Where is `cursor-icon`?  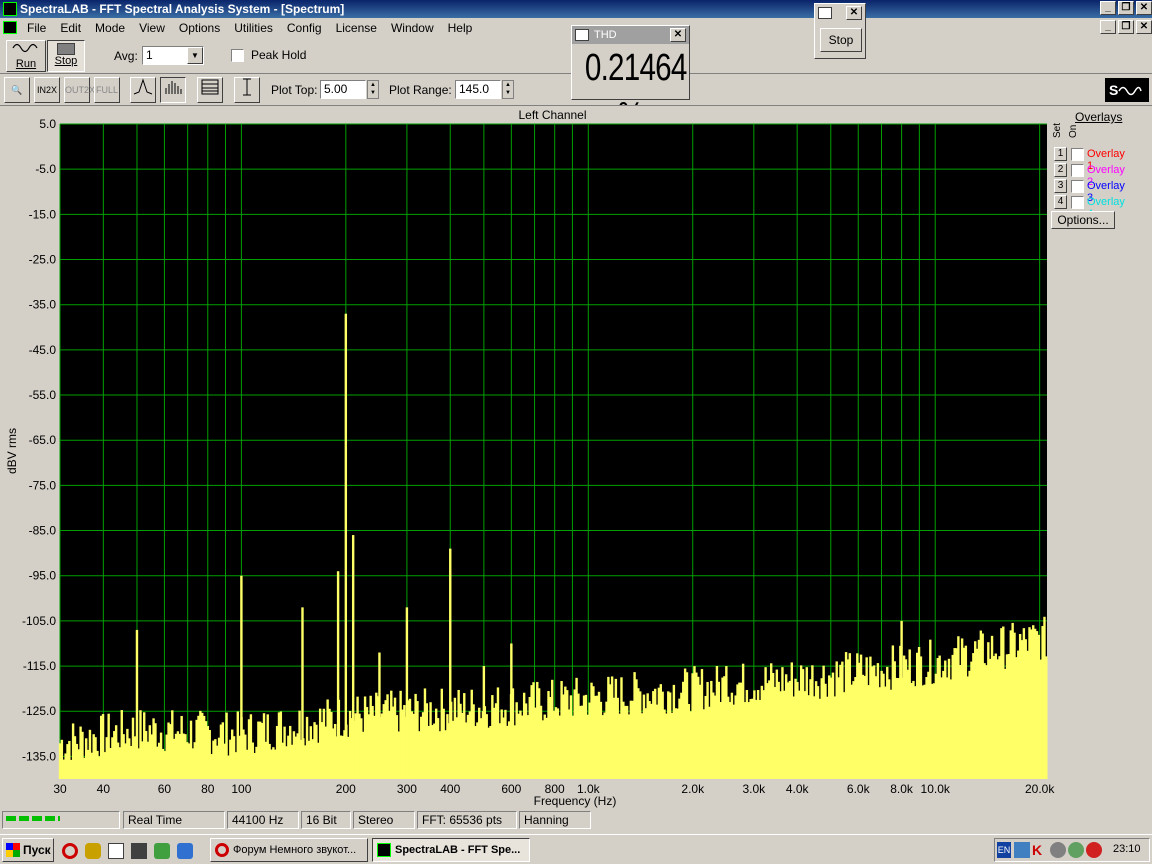 cursor-icon is located at coordinates (247, 90).